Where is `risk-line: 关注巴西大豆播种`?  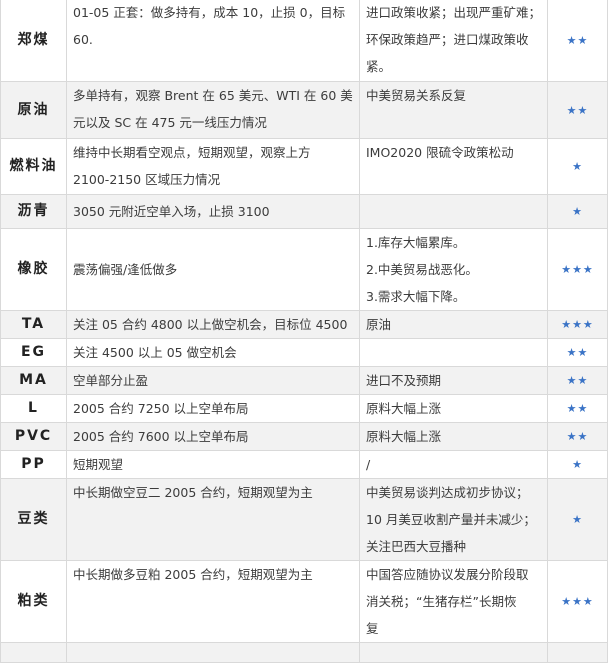 risk-line: 关注巴西大豆播种 is located at coordinates (416, 546).